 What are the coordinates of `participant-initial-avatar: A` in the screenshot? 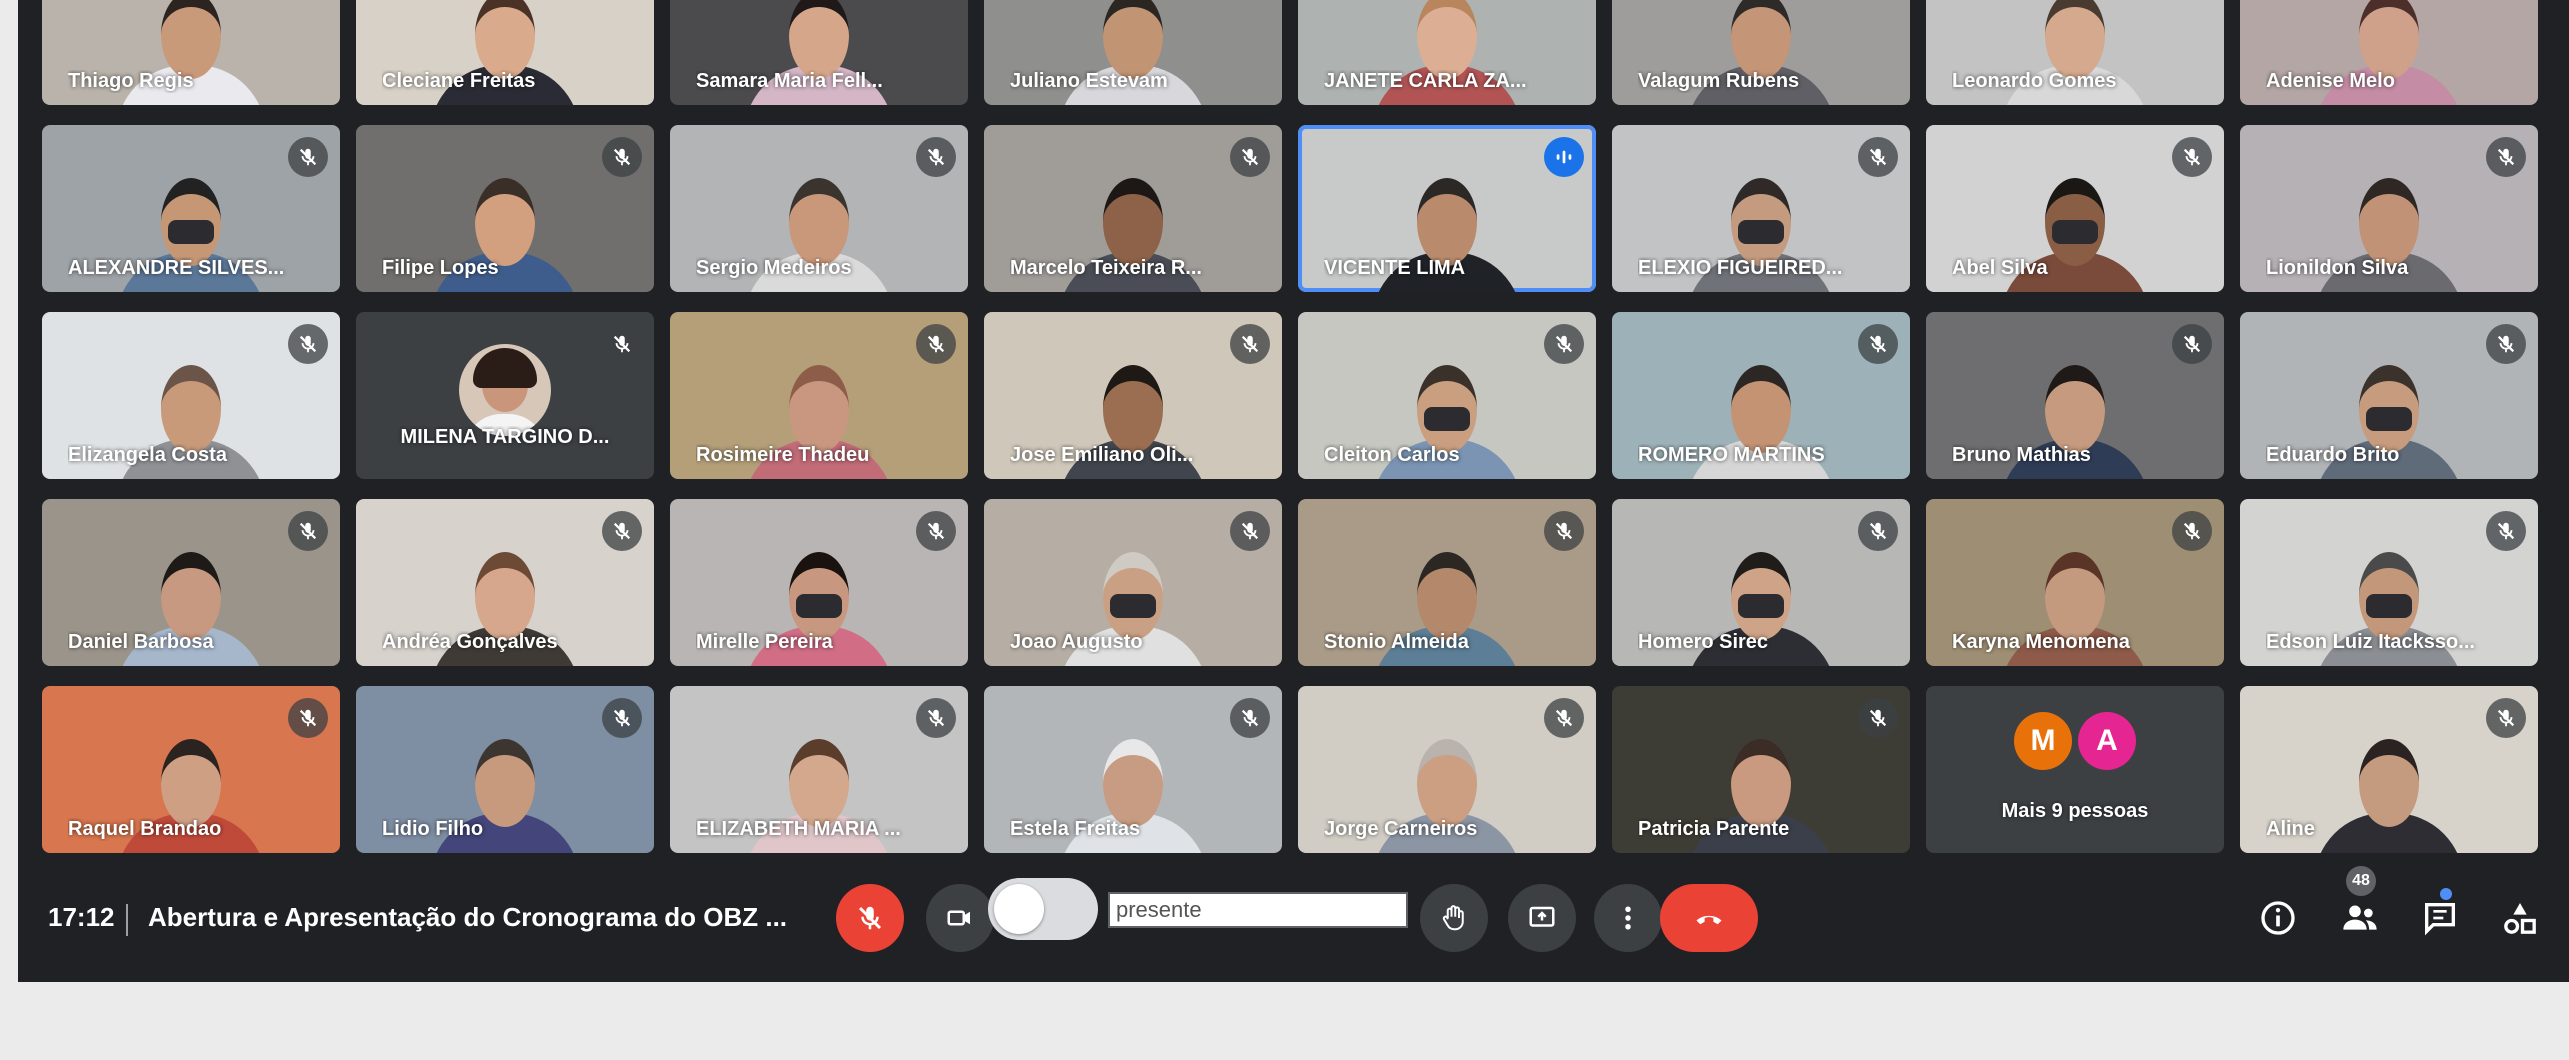 It's located at (2107, 741).